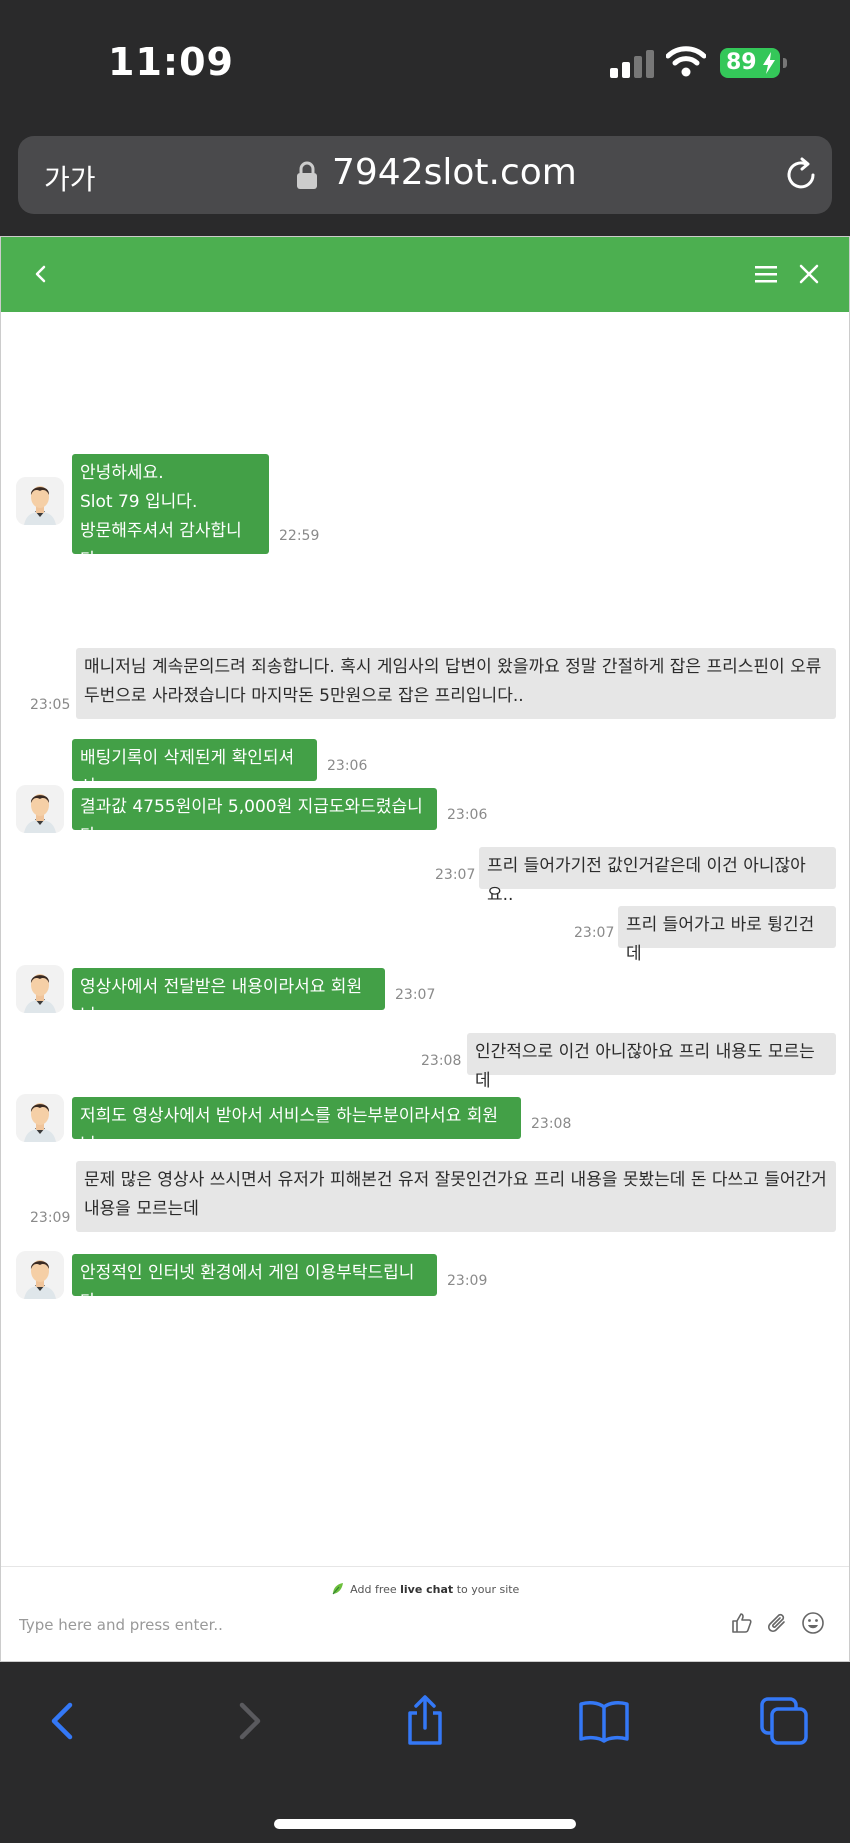 The height and width of the screenshot is (1843, 850). Describe the element at coordinates (122, 473) in the screenshot. I see `message-line: 안녕하세요.` at that location.